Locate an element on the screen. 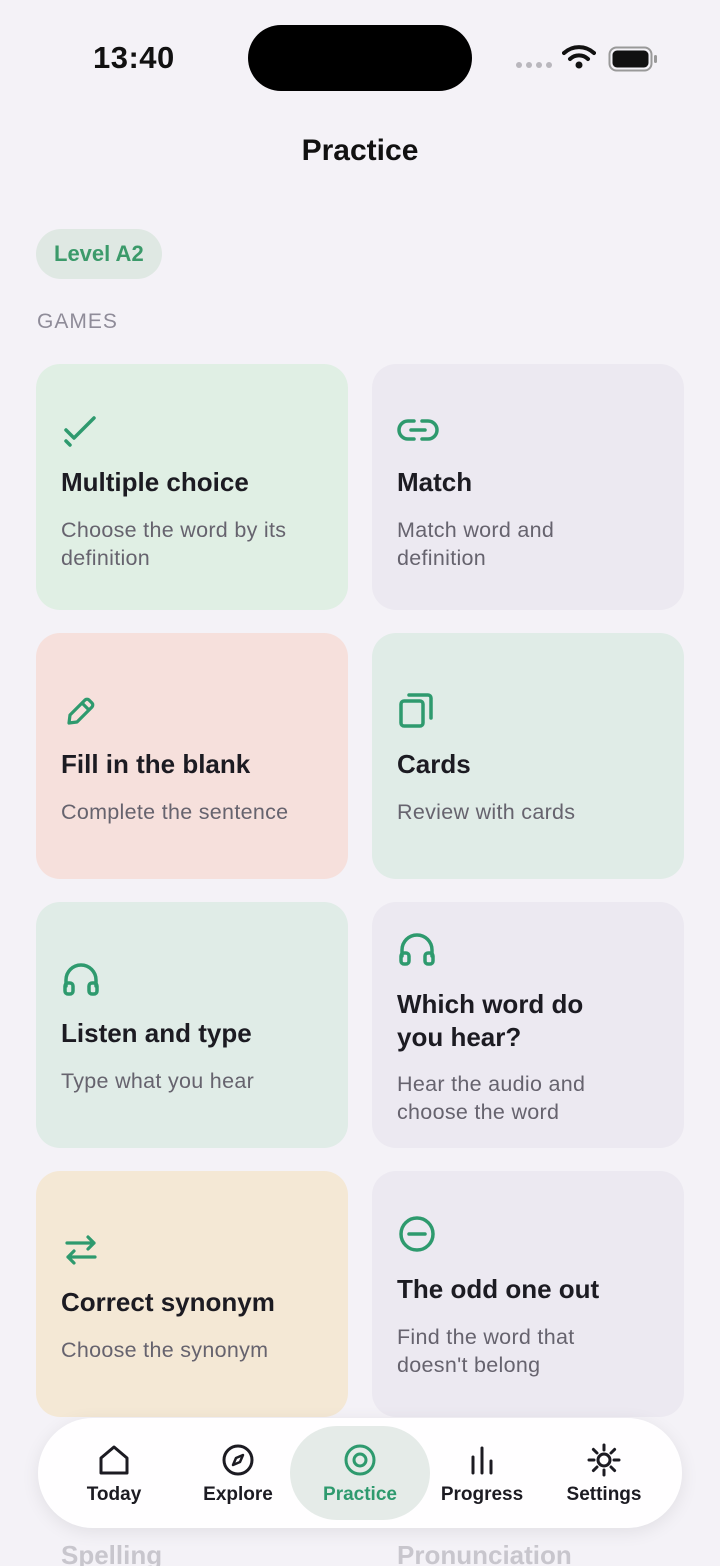 The image size is (720, 1566). gear-icon is located at coordinates (604, 1460).